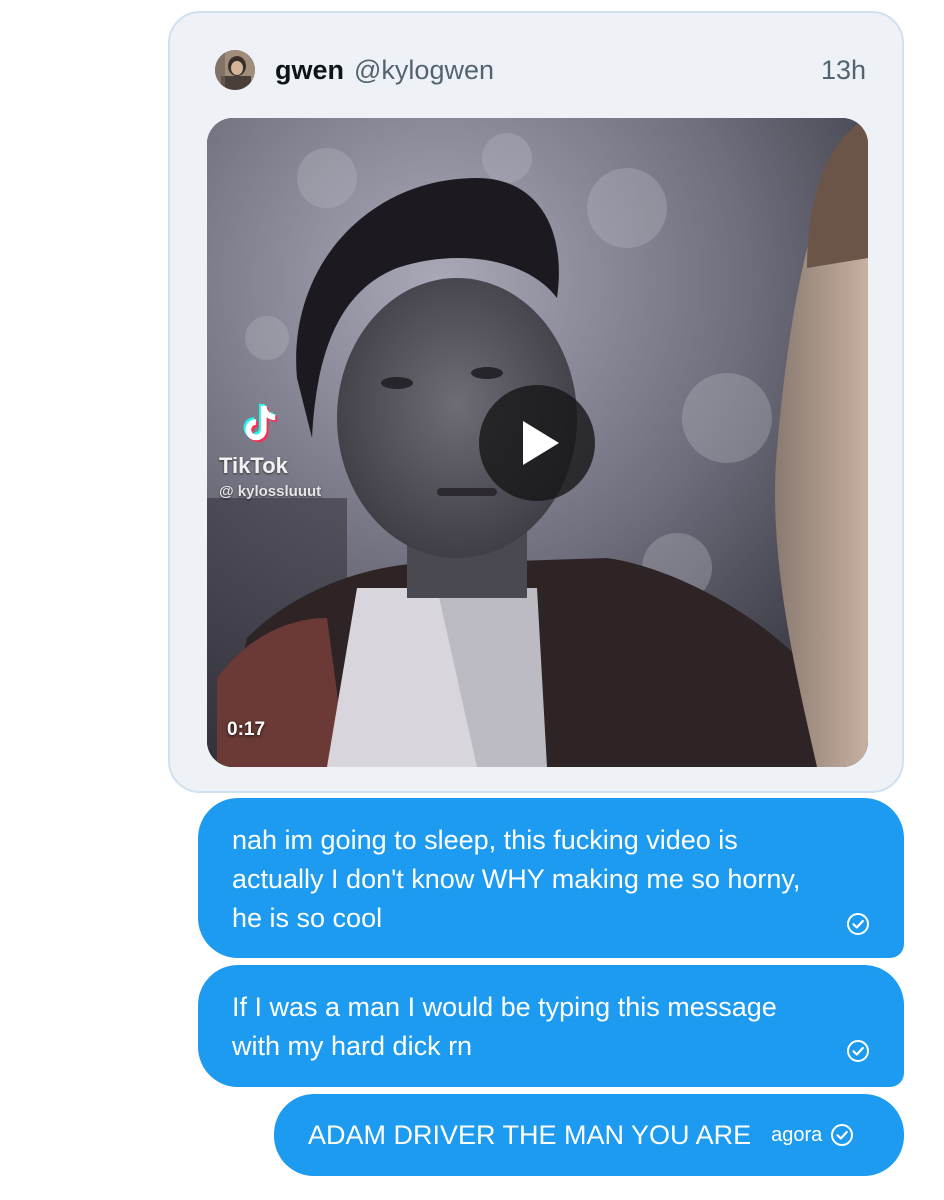 The width and height of the screenshot is (944, 1200). Describe the element at coordinates (309, 70) in the screenshot. I see `author-name: gwen` at that location.